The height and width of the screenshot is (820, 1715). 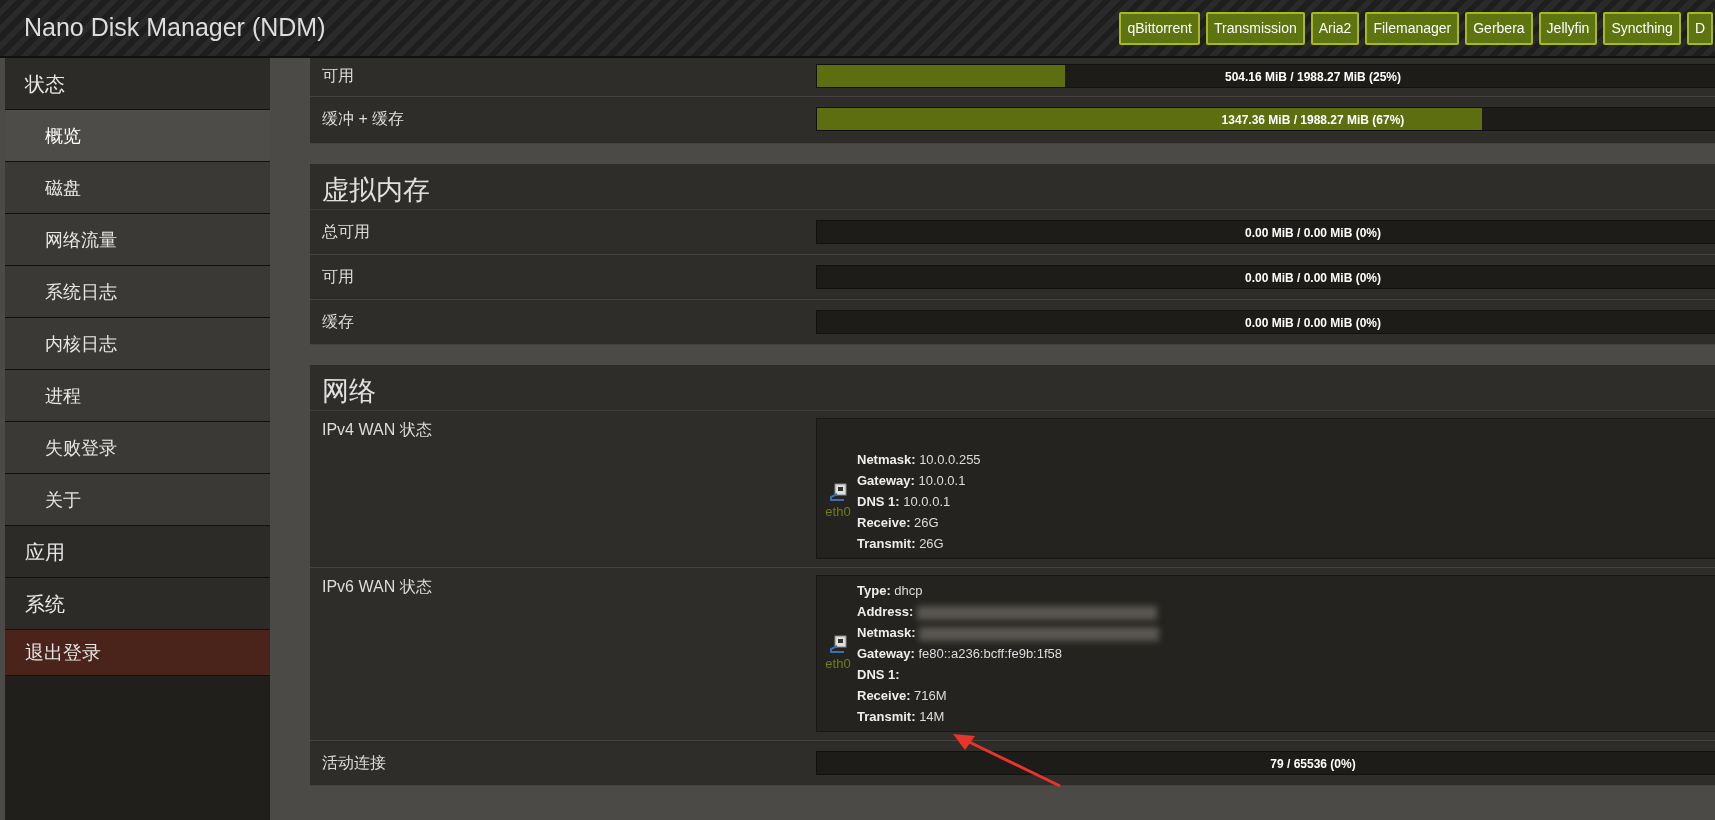 What do you see at coordinates (885, 611) in the screenshot?
I see `field-label: Address:` at bounding box center [885, 611].